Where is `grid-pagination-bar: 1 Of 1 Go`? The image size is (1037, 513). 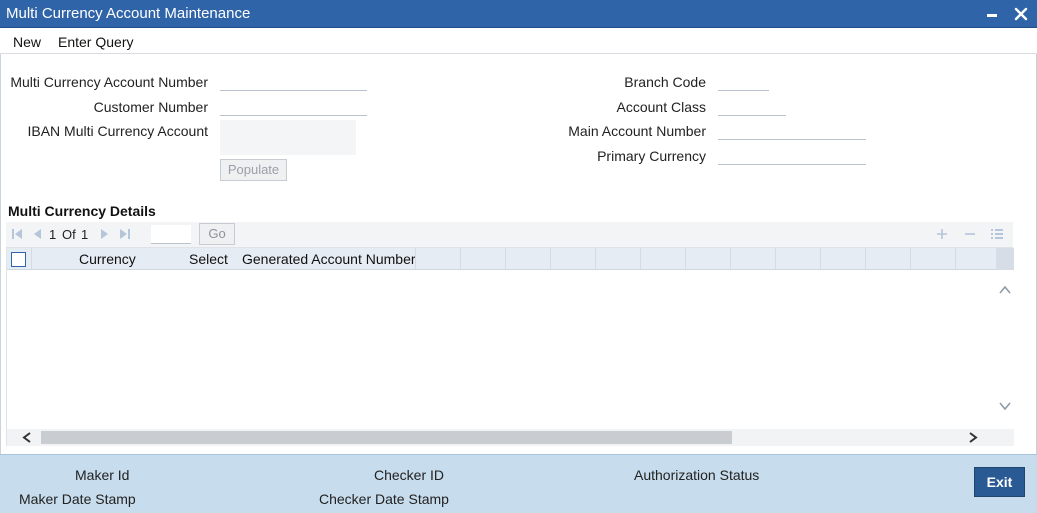 grid-pagination-bar: 1 Of 1 Go is located at coordinates (509, 234).